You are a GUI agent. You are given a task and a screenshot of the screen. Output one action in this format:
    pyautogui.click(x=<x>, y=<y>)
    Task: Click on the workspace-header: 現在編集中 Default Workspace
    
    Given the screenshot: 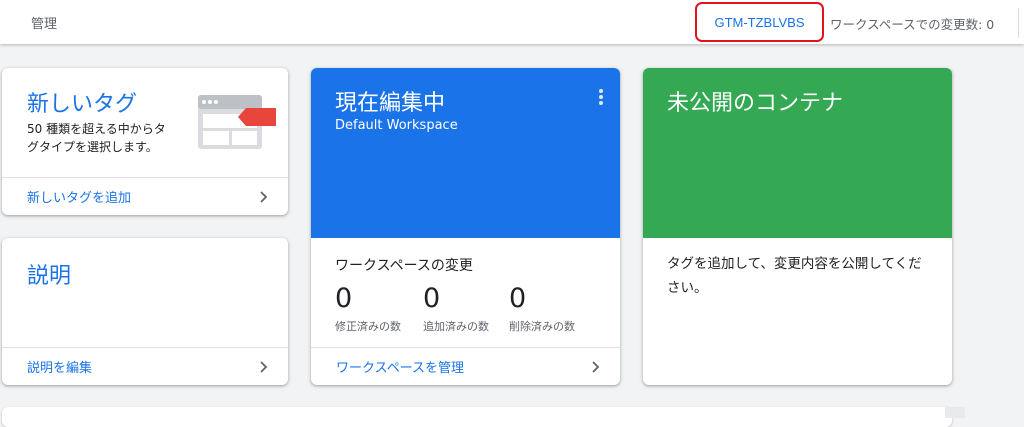 What is the action you would take?
    pyautogui.click(x=465, y=153)
    